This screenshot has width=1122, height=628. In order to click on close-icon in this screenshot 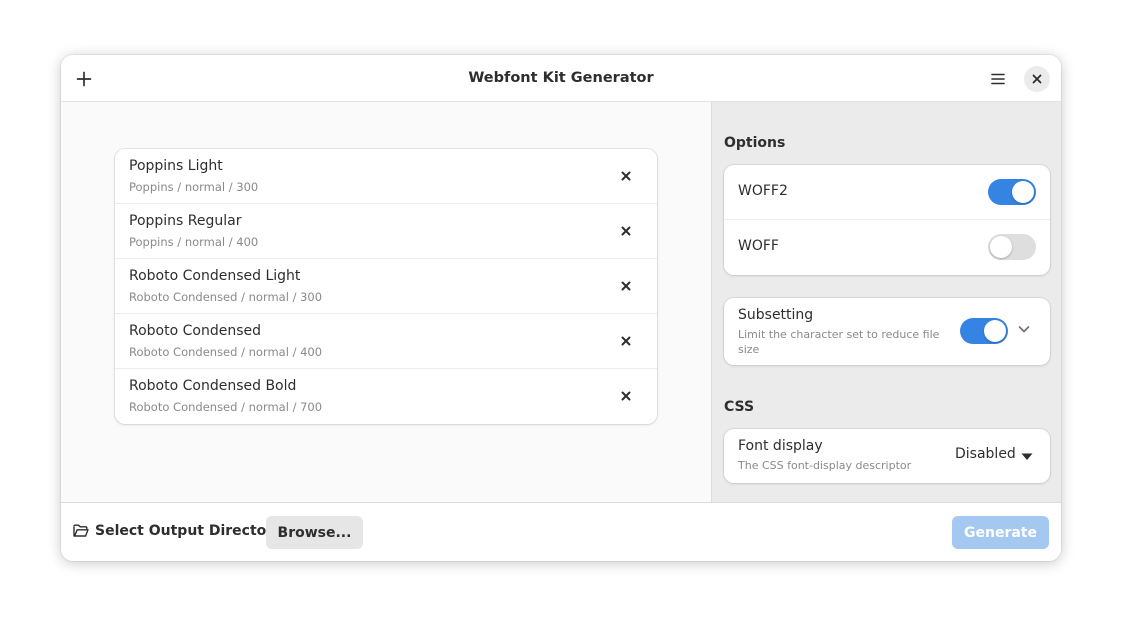, I will do `click(1037, 79)`.